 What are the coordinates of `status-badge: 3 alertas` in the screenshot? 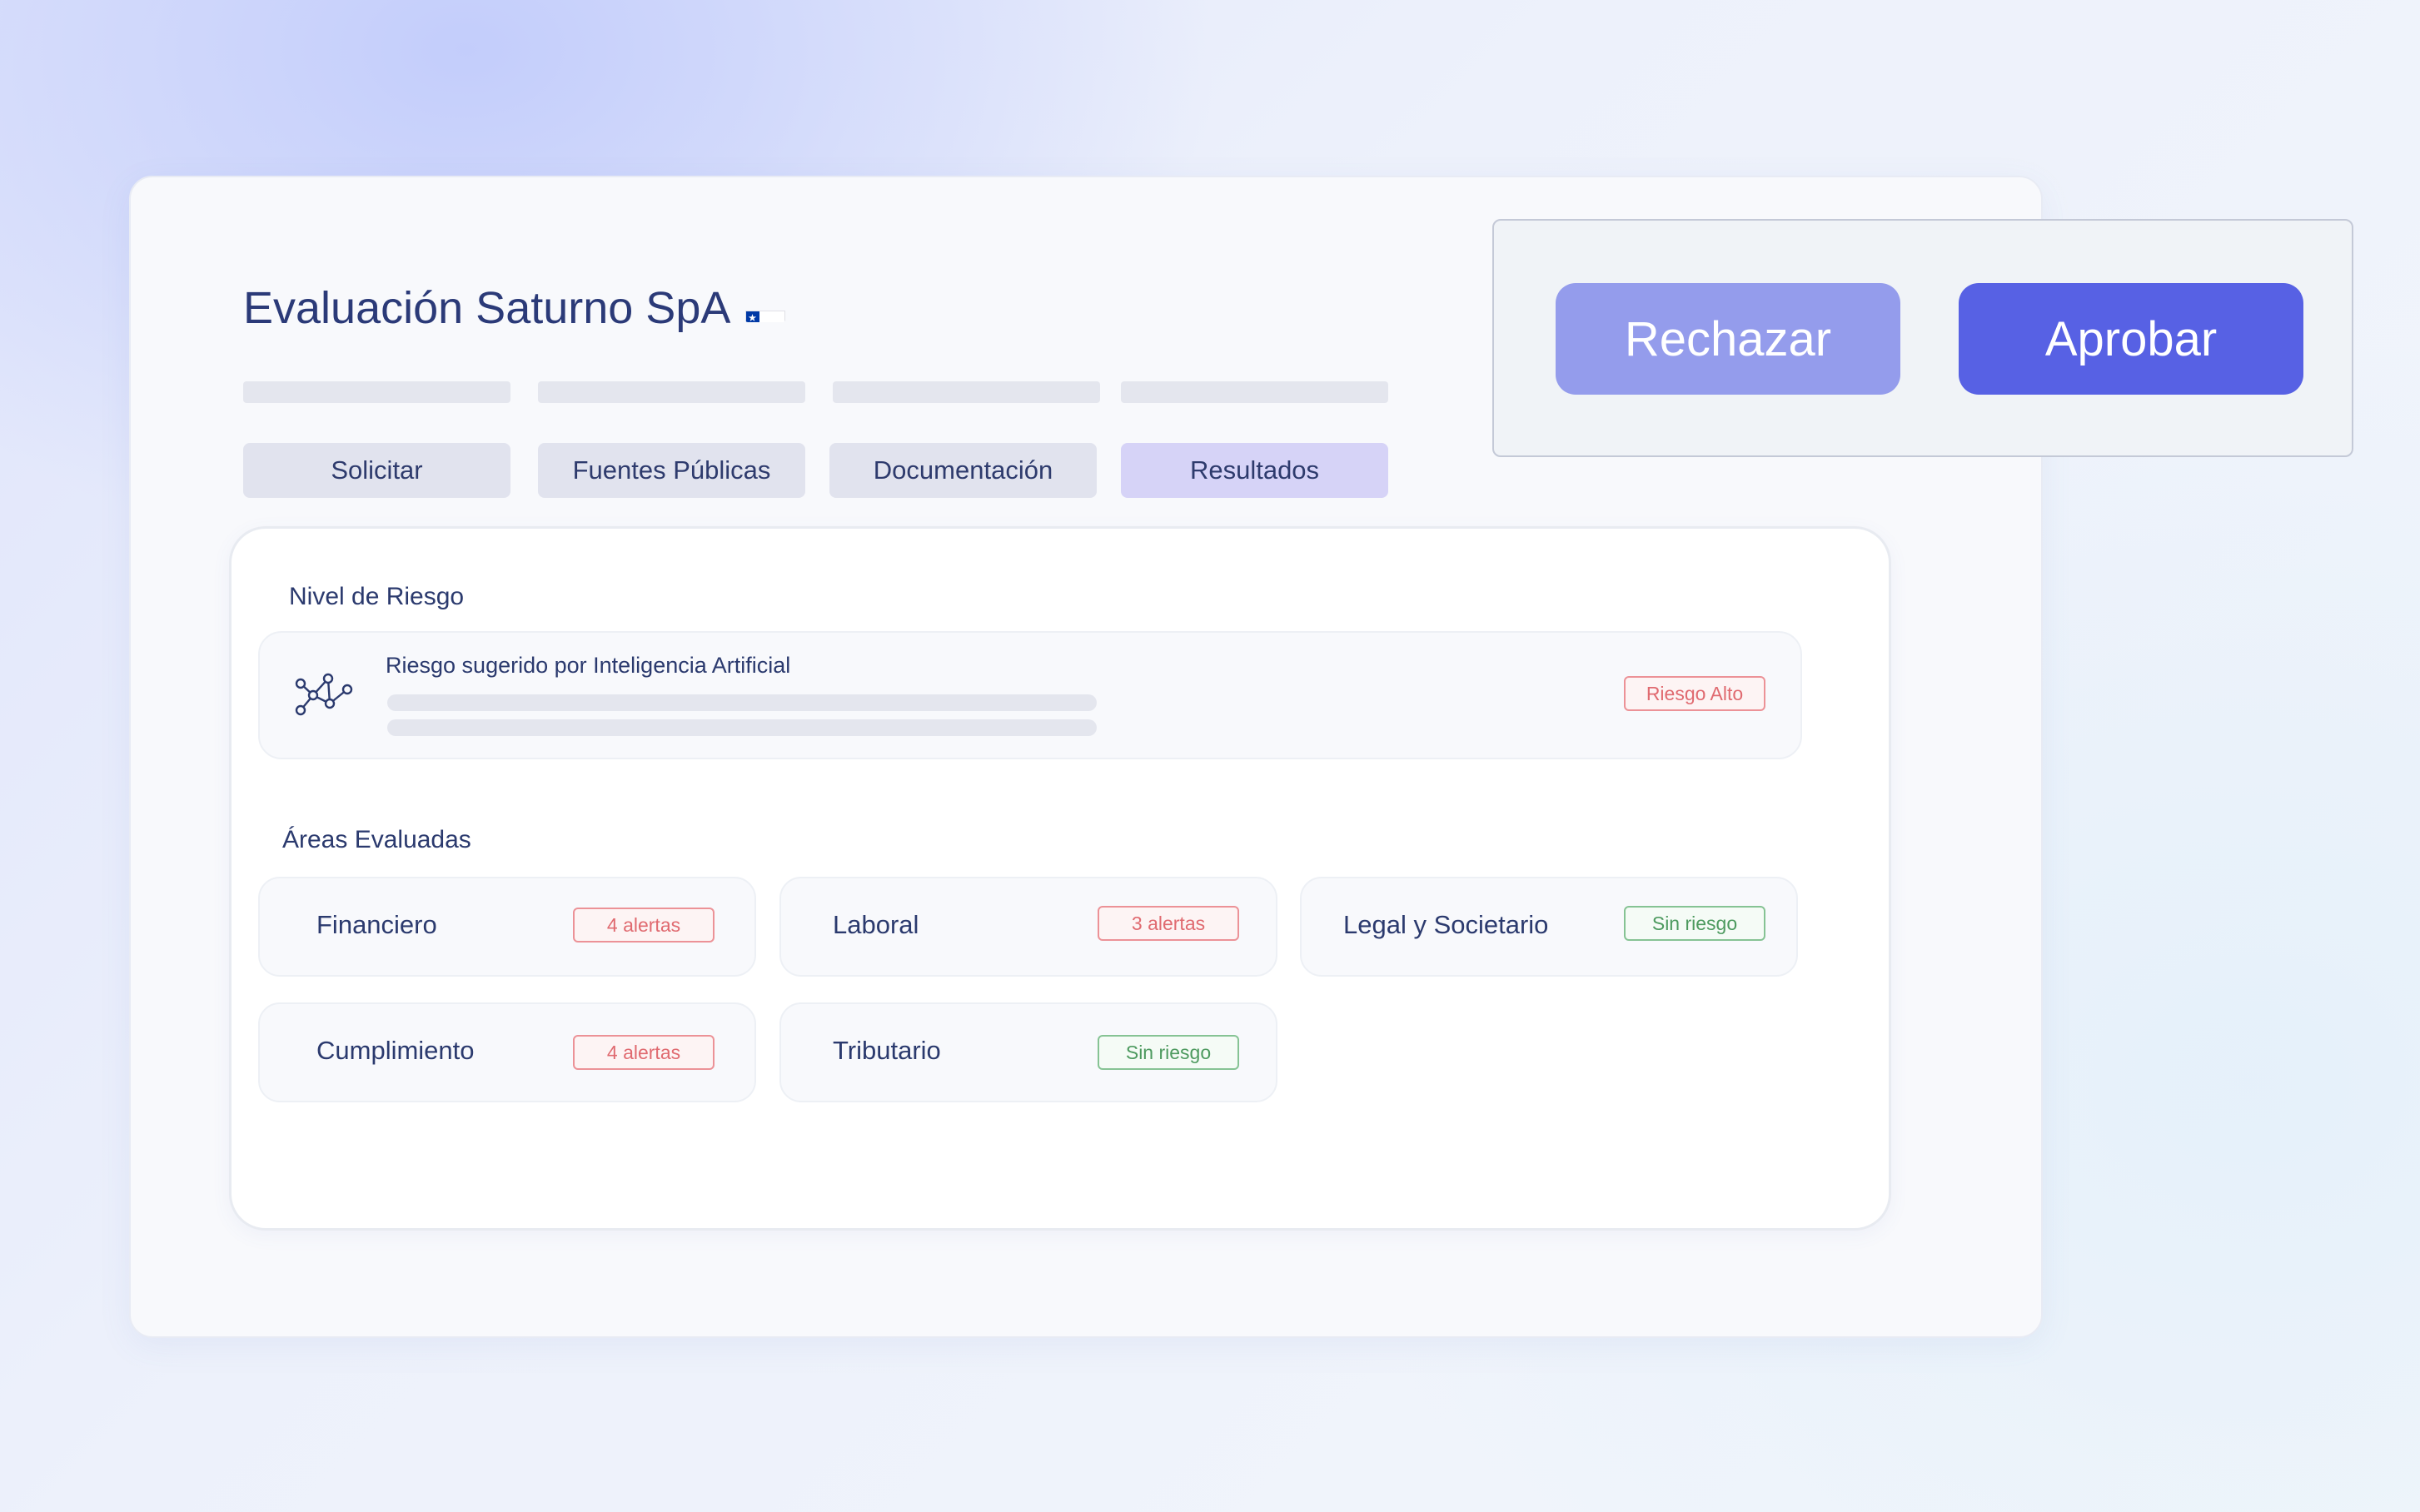 It's located at (1168, 924).